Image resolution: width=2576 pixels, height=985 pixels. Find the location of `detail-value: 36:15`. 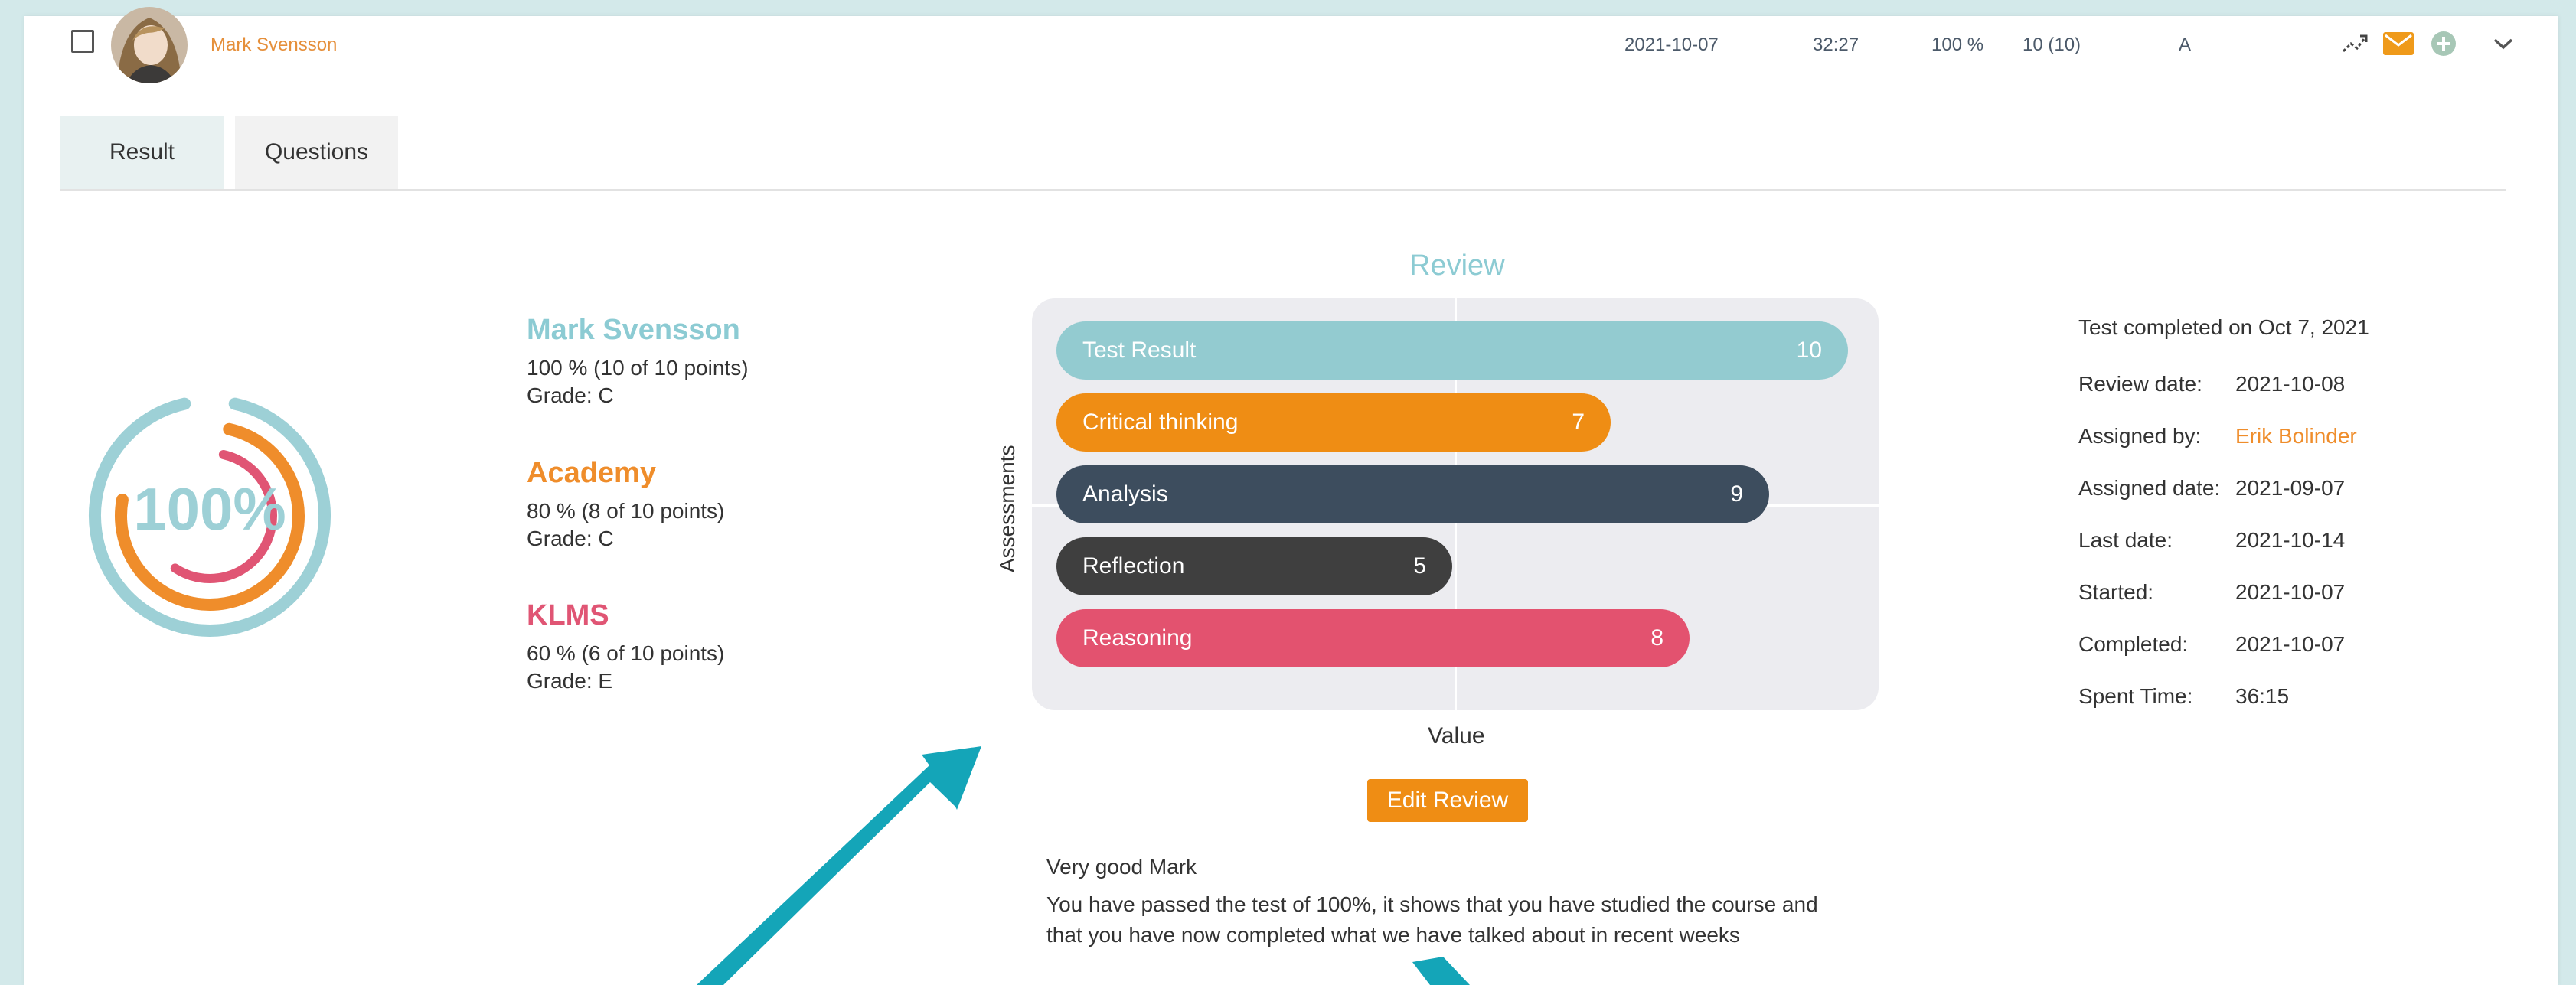

detail-value: 36:15 is located at coordinates (2262, 696).